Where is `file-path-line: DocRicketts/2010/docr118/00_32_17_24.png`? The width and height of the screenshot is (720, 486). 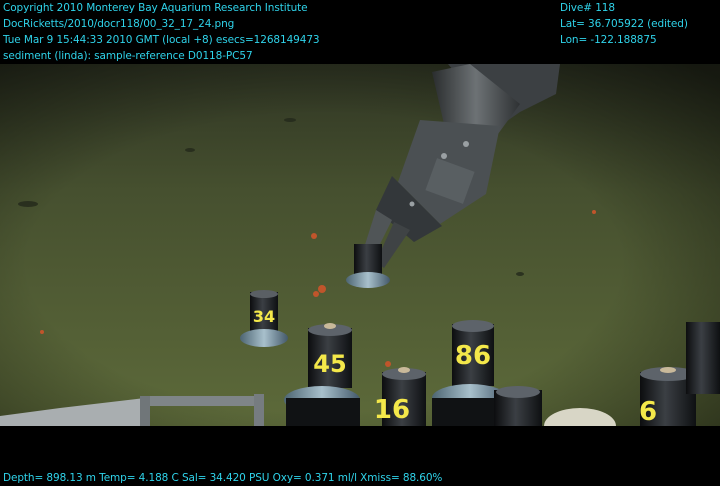
file-path-line: DocRicketts/2010/docr118/00_32_17_24.png is located at coordinates (119, 24).